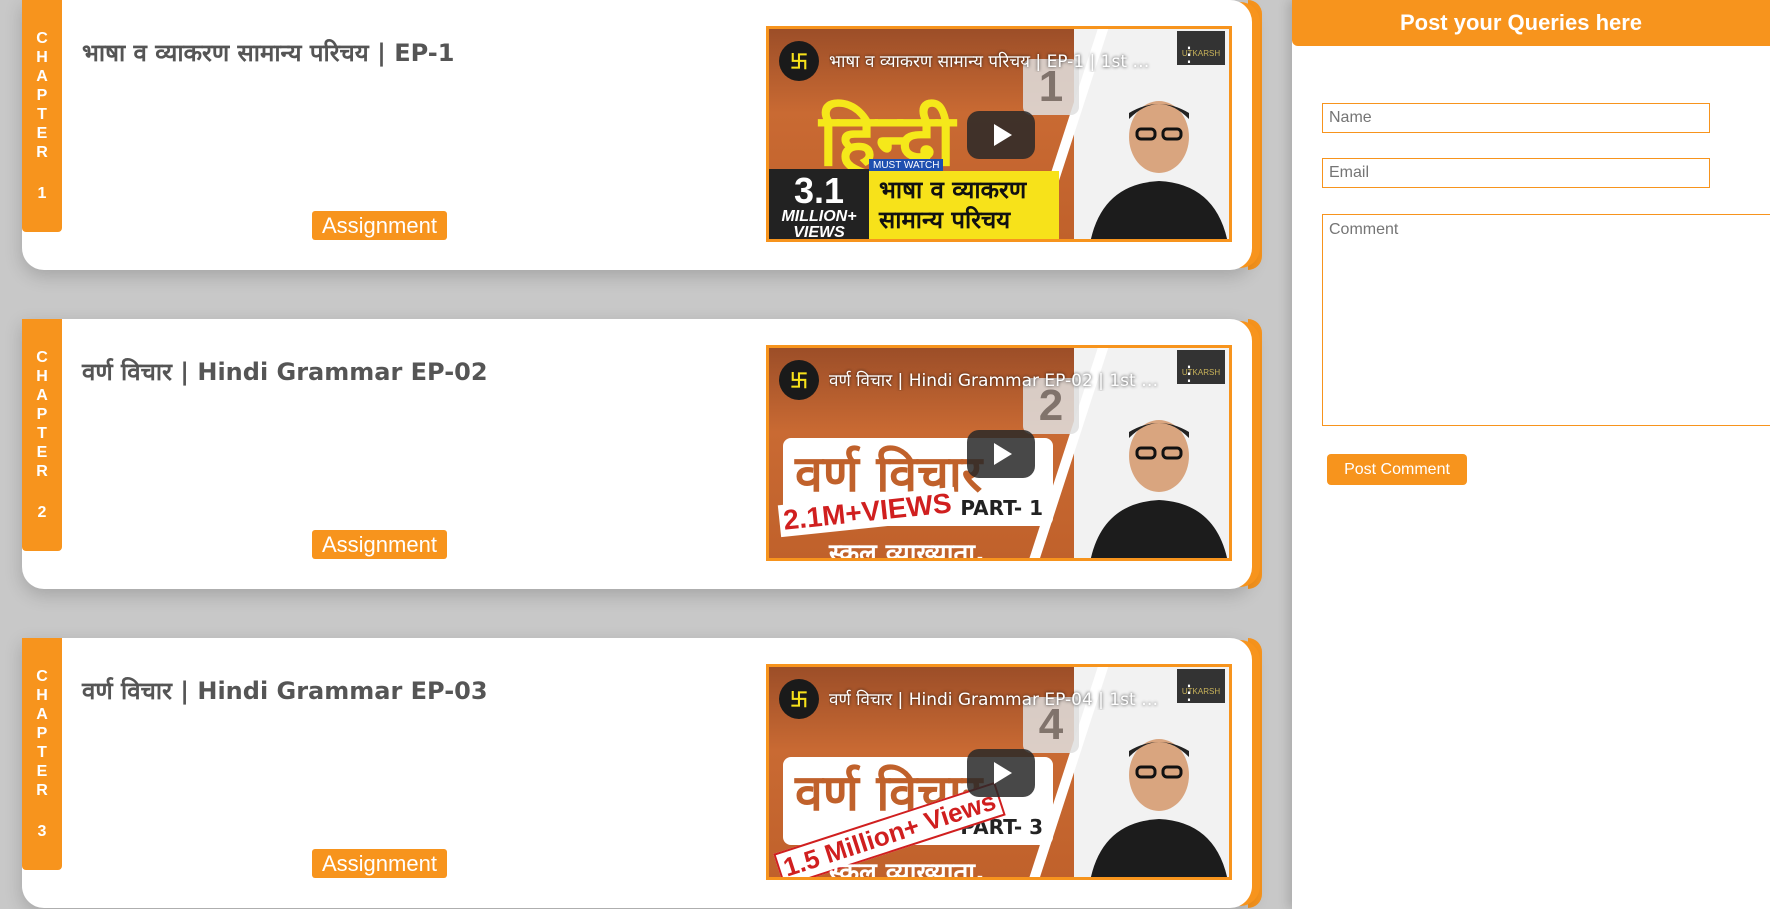  I want to click on chapter-number: 1, so click(42, 193).